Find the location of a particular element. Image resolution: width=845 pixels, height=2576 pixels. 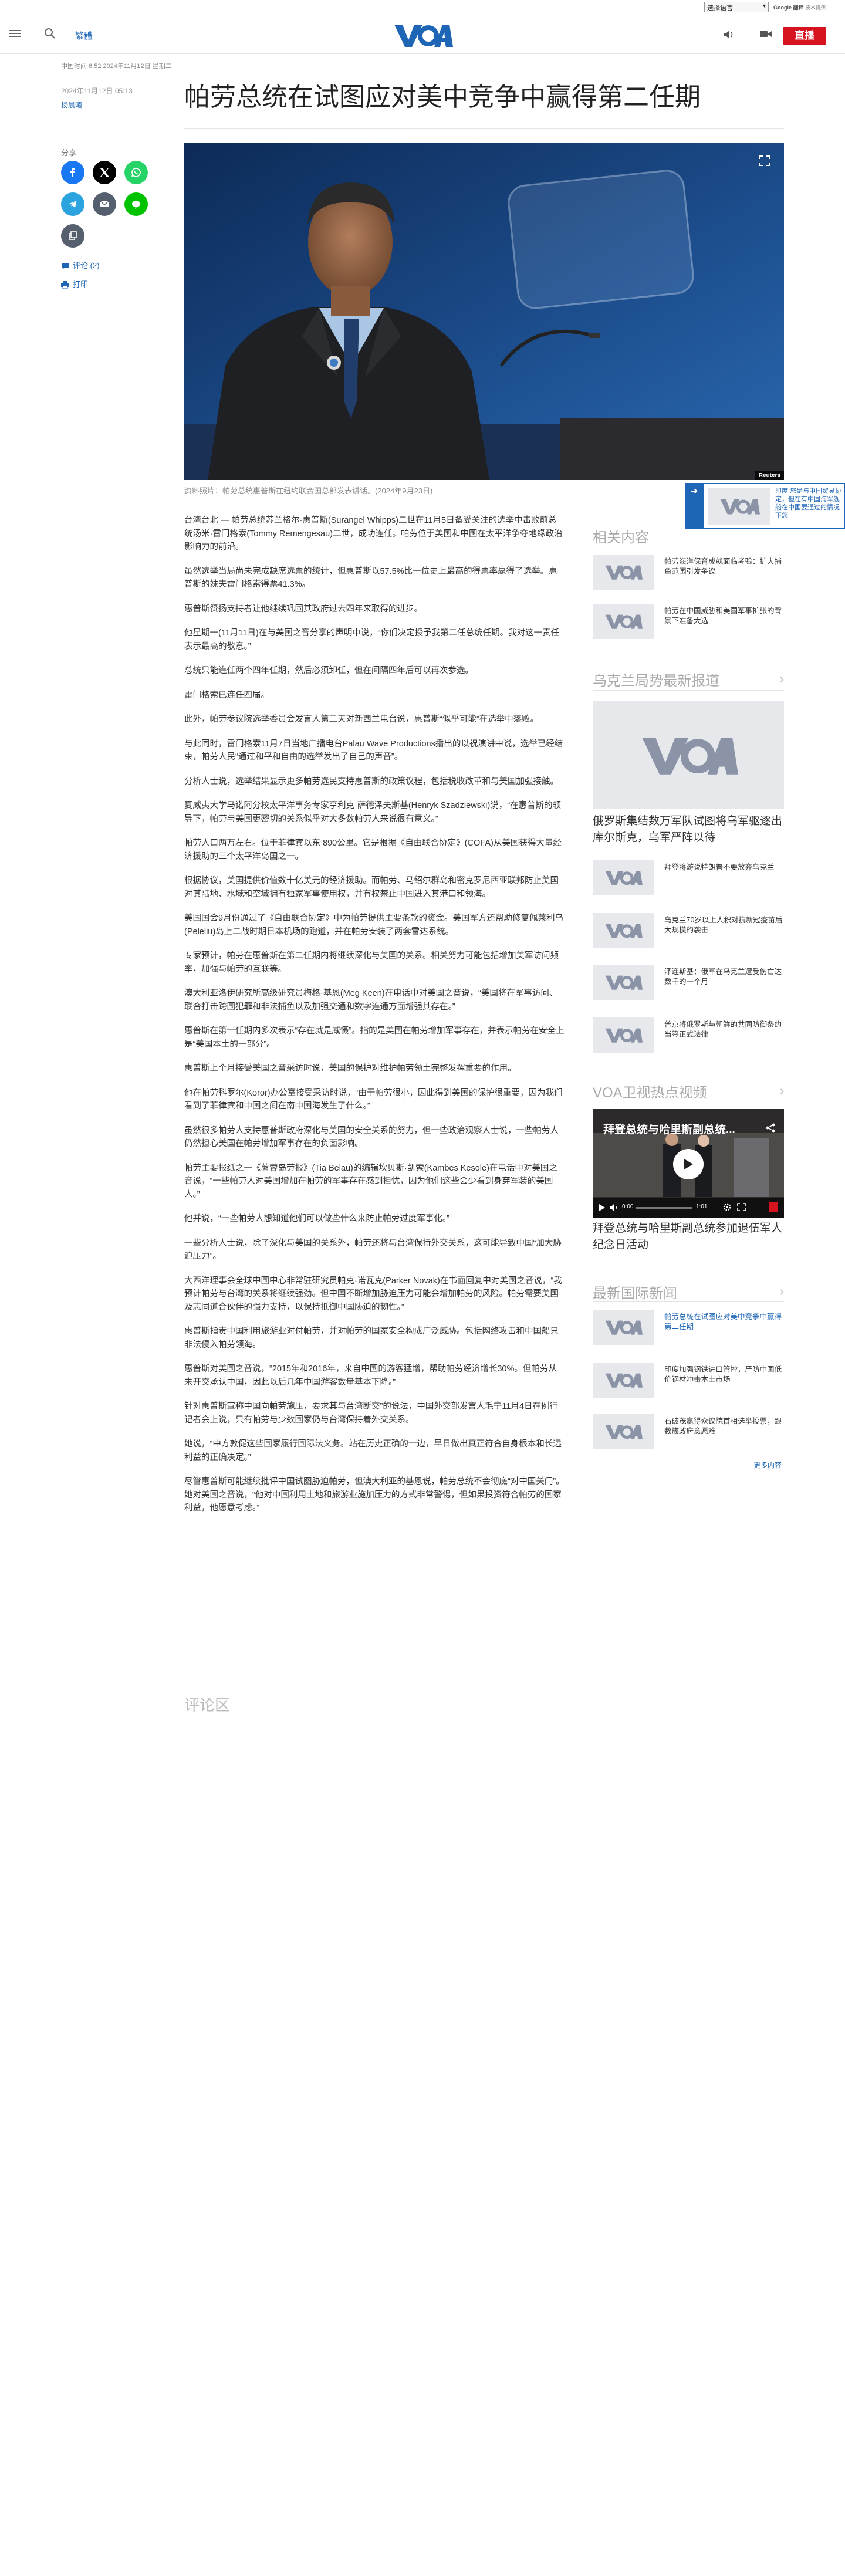

lead-photo-image is located at coordinates (484, 311).